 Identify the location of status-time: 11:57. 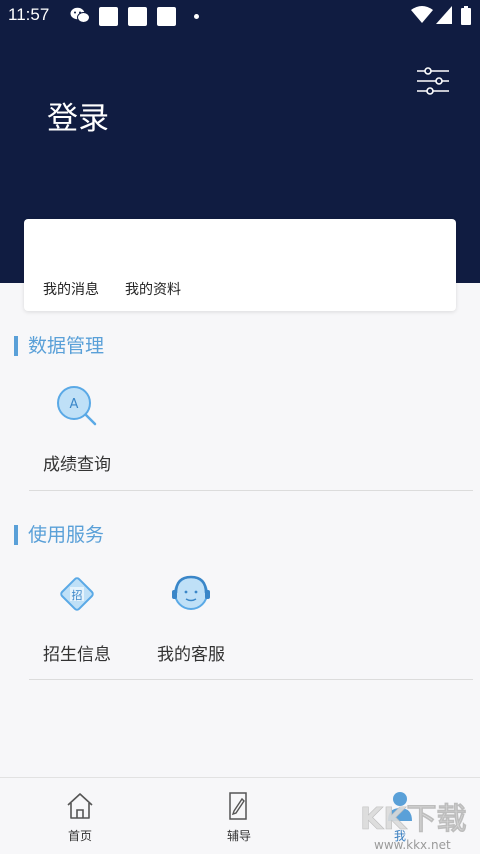
(29, 14).